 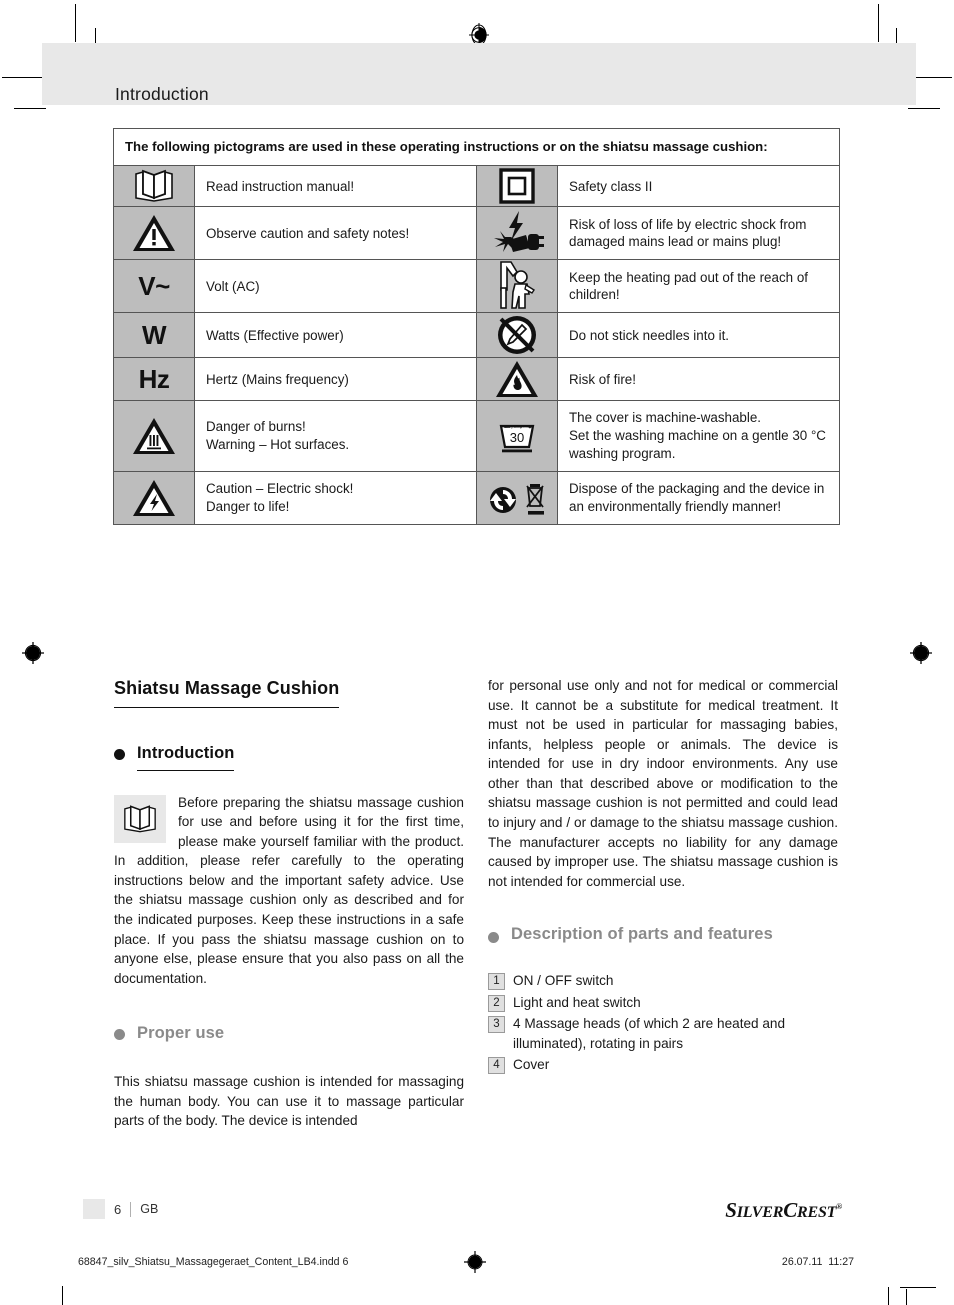 I want to click on part-number-badge: 3, so click(x=496, y=1025).